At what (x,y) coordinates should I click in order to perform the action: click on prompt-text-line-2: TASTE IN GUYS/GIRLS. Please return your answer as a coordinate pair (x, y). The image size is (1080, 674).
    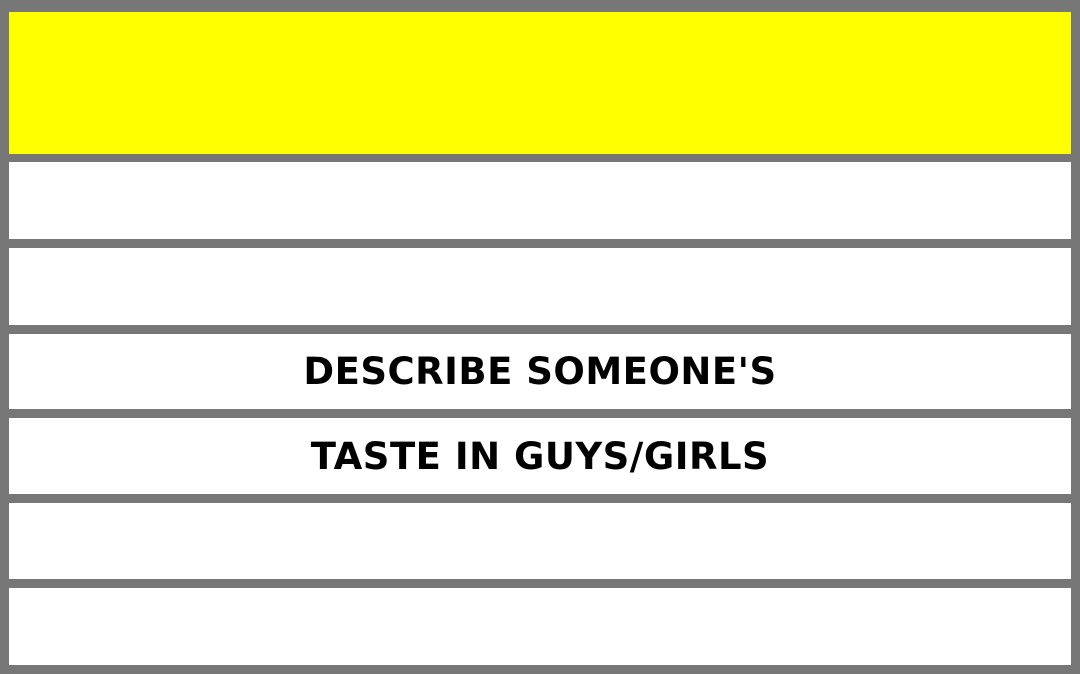
    Looking at the image, I should click on (540, 456).